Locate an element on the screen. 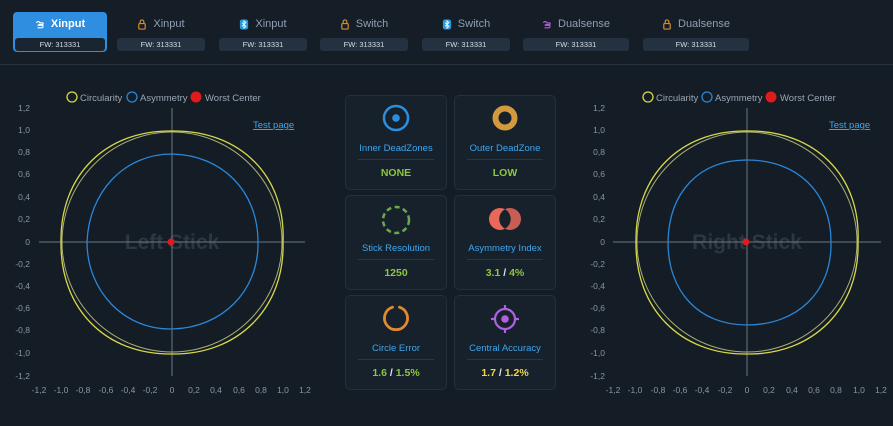 The width and height of the screenshot is (893, 426). metric-label: Circle Error is located at coordinates (396, 348).